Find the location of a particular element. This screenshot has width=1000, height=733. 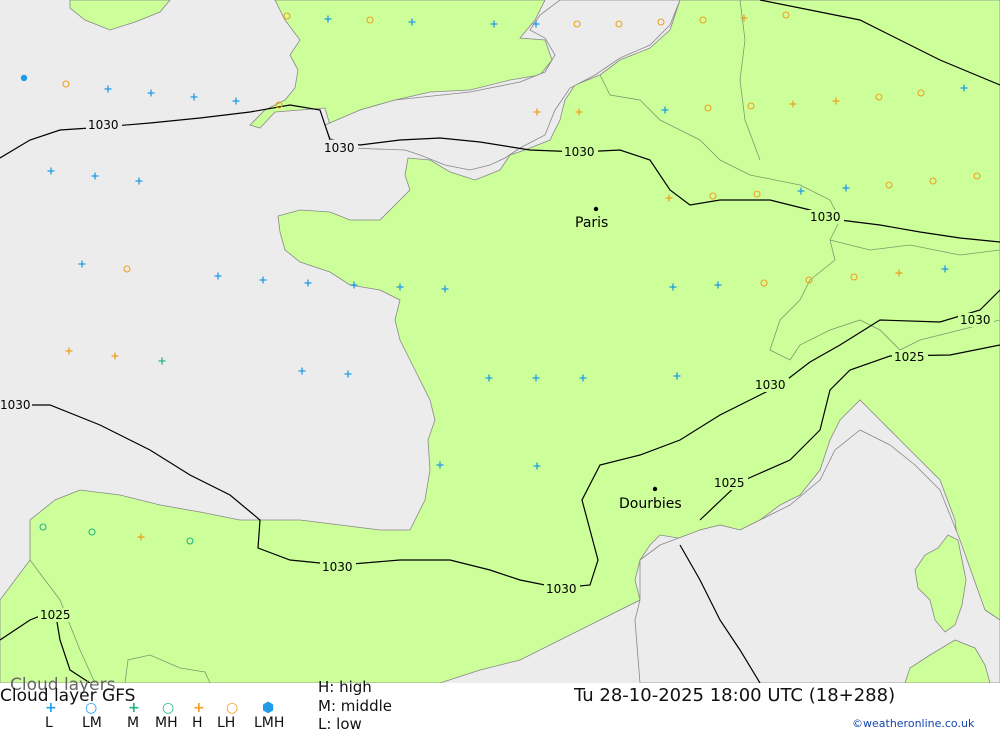

paris-marker is located at coordinates (596, 209).